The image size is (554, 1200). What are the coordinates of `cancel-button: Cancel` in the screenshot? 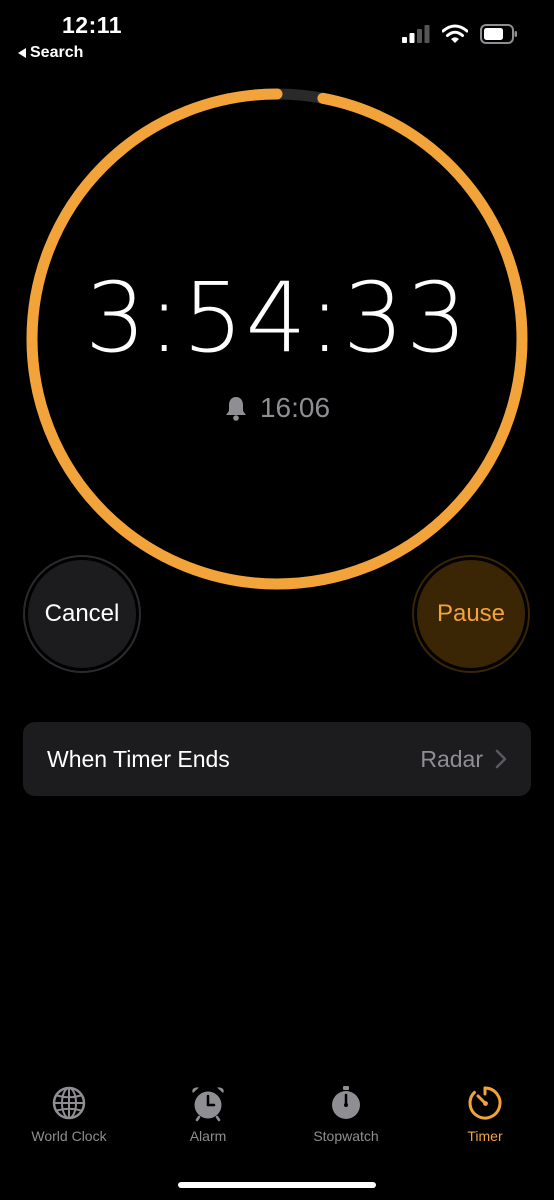 It's located at (82, 614).